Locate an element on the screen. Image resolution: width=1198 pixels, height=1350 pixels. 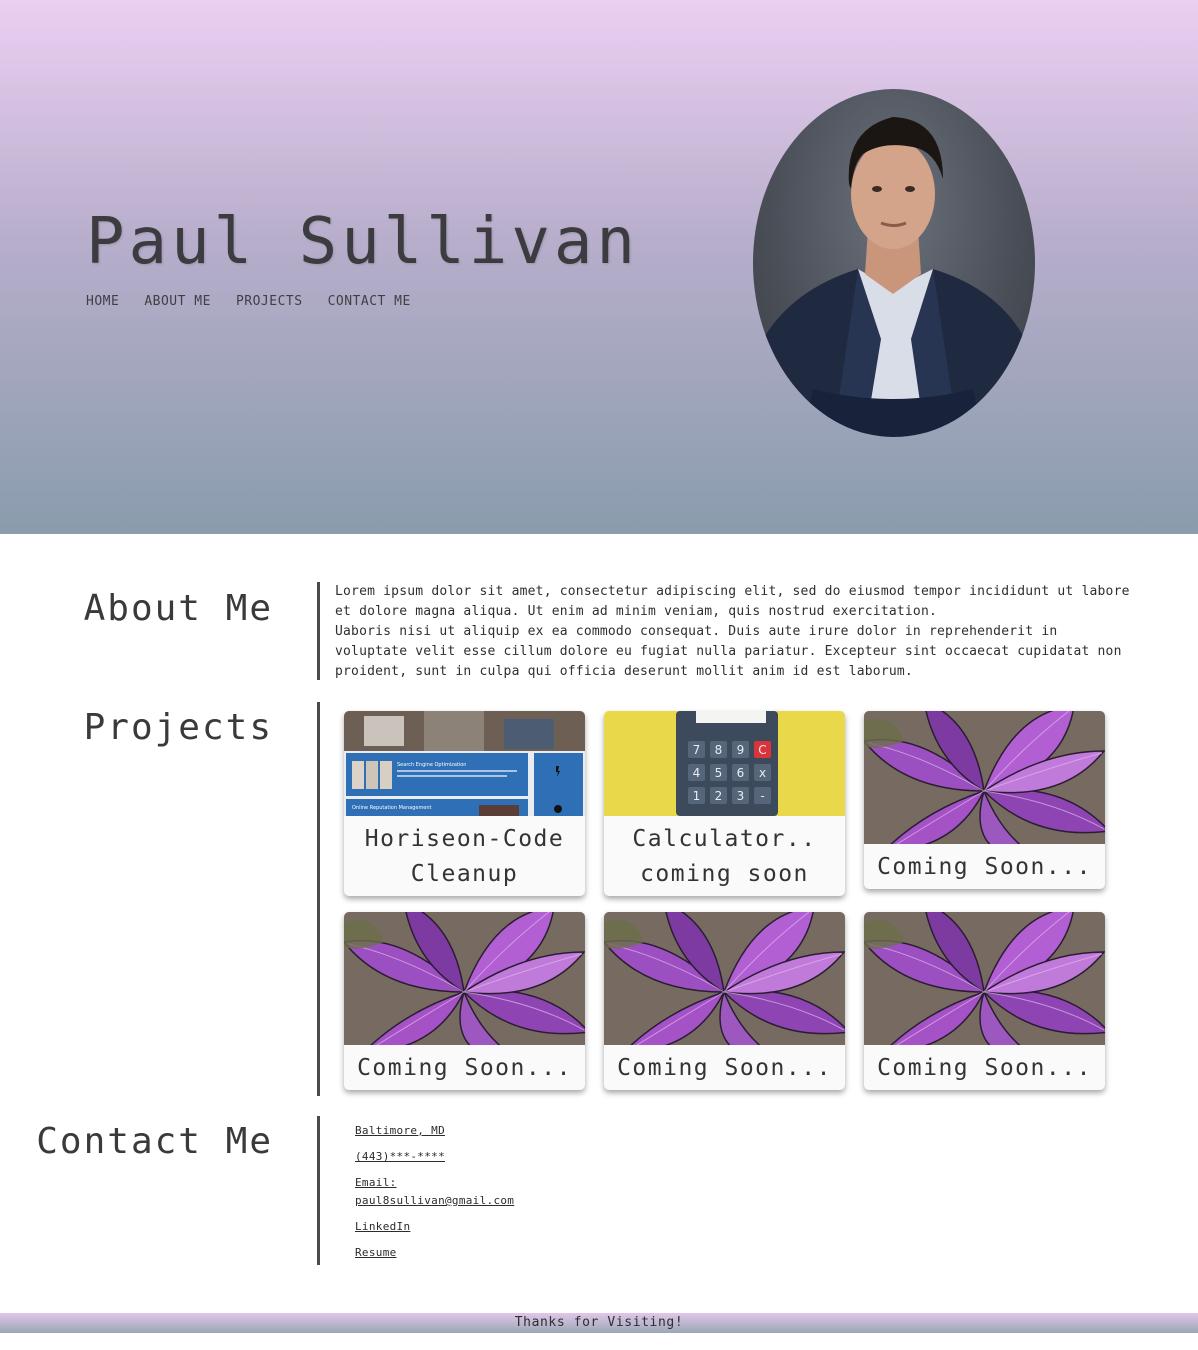
screenshot-text-orm: Online Reputation Management is located at coordinates (392, 808).